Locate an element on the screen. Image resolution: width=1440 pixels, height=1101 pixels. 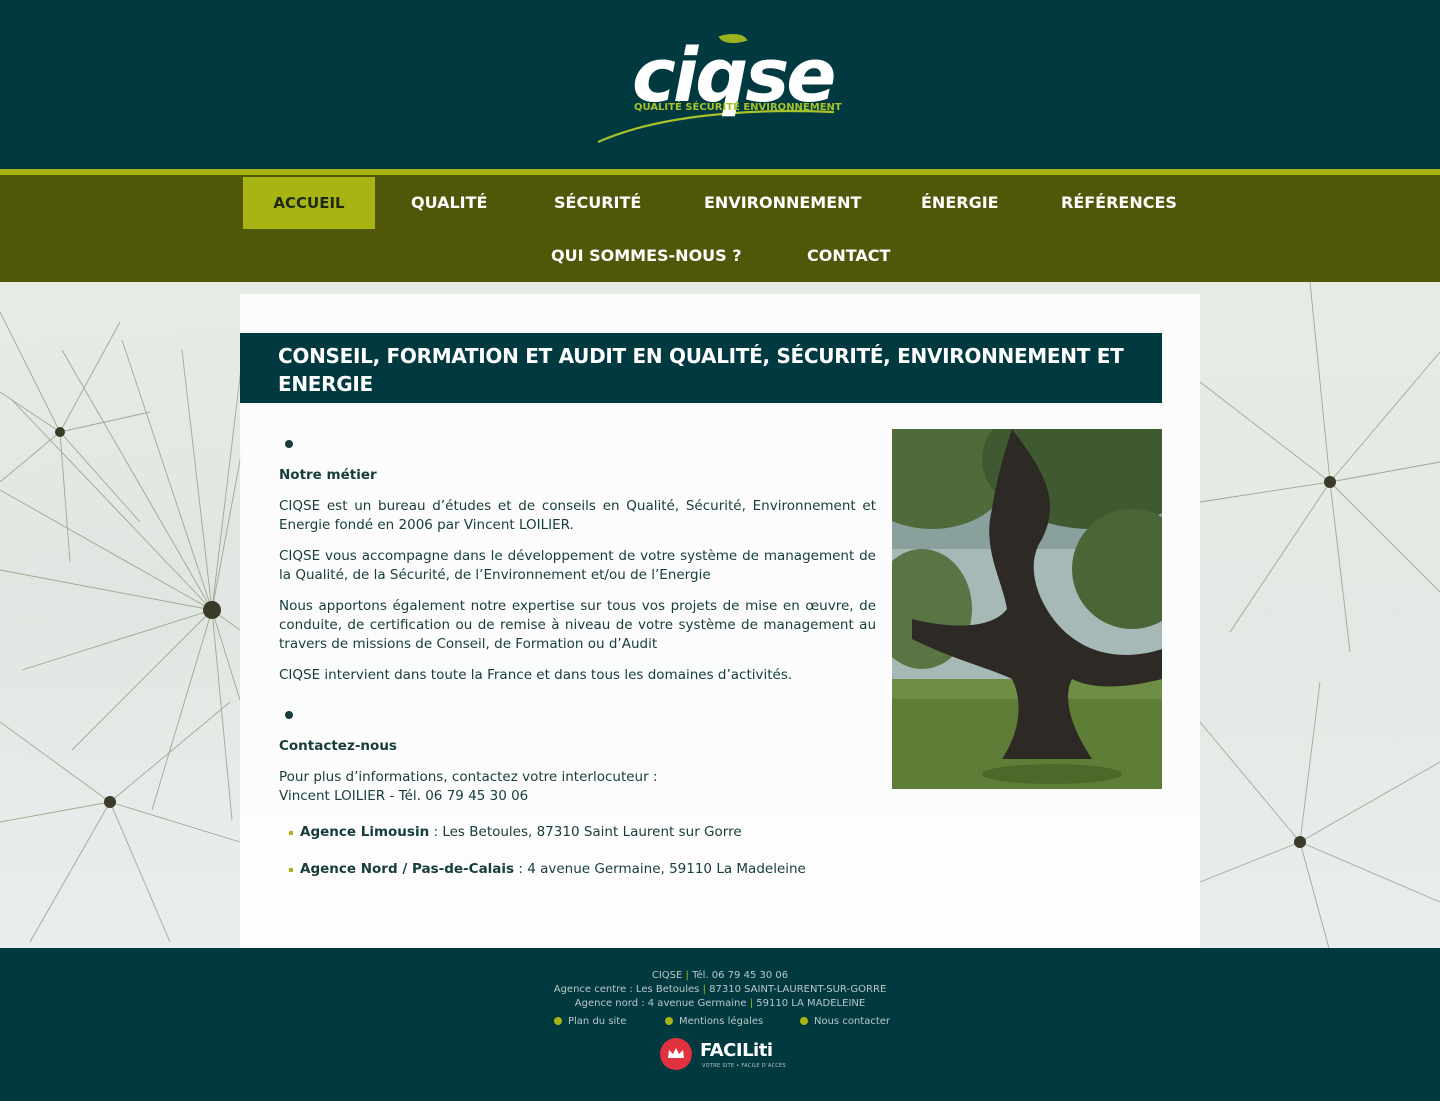
footer-link-plan-du-site: Plan du site is located at coordinates (590, 1021).